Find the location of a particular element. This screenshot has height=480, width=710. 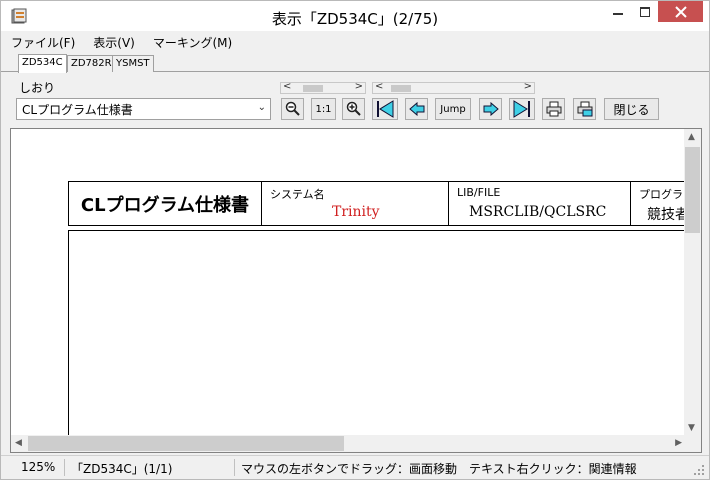

resize-grip-icon is located at coordinates (699, 470).